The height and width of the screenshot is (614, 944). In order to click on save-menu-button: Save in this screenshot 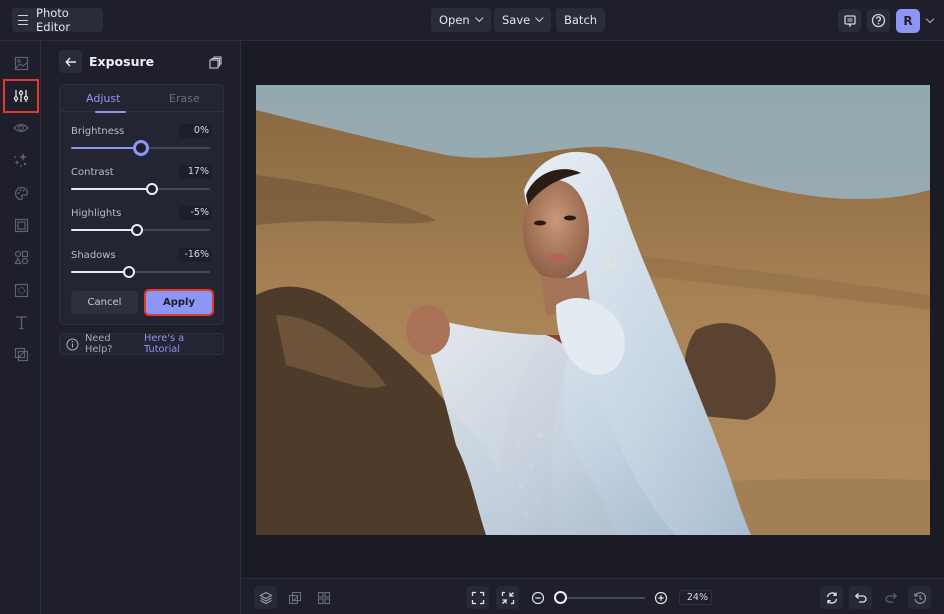, I will do `click(523, 20)`.